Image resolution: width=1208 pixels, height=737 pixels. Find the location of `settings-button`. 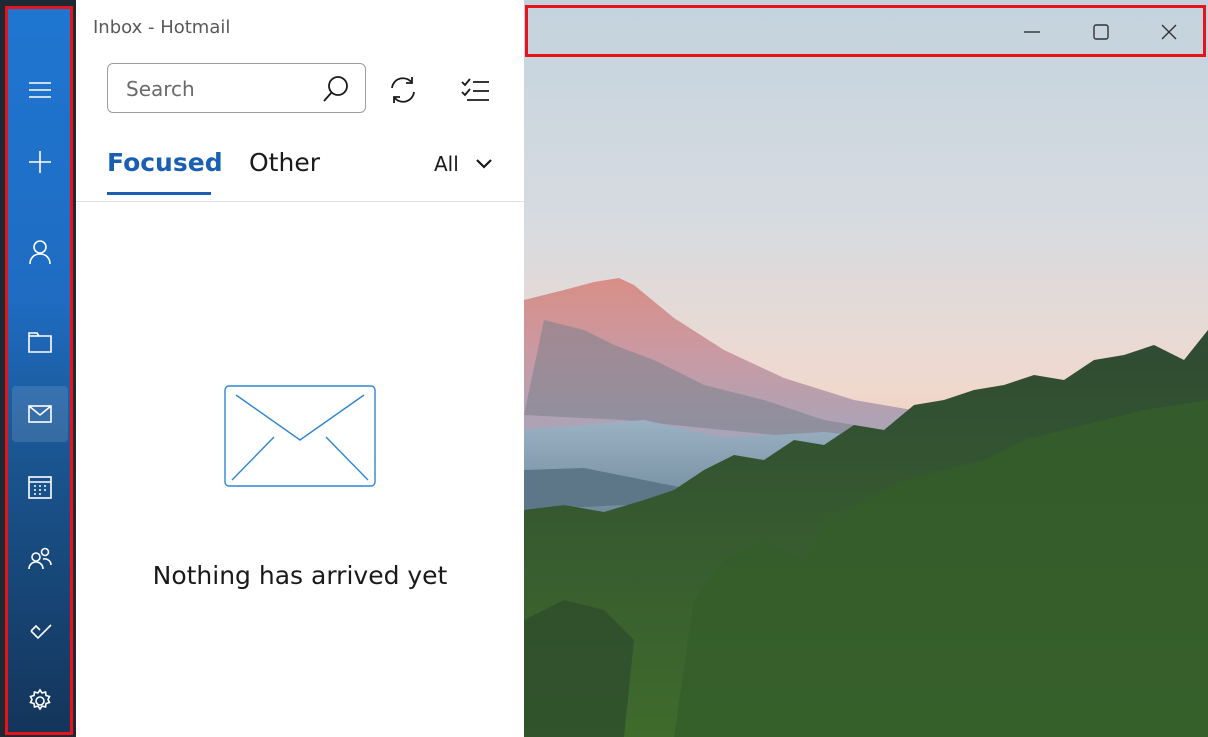

settings-button is located at coordinates (40, 701).